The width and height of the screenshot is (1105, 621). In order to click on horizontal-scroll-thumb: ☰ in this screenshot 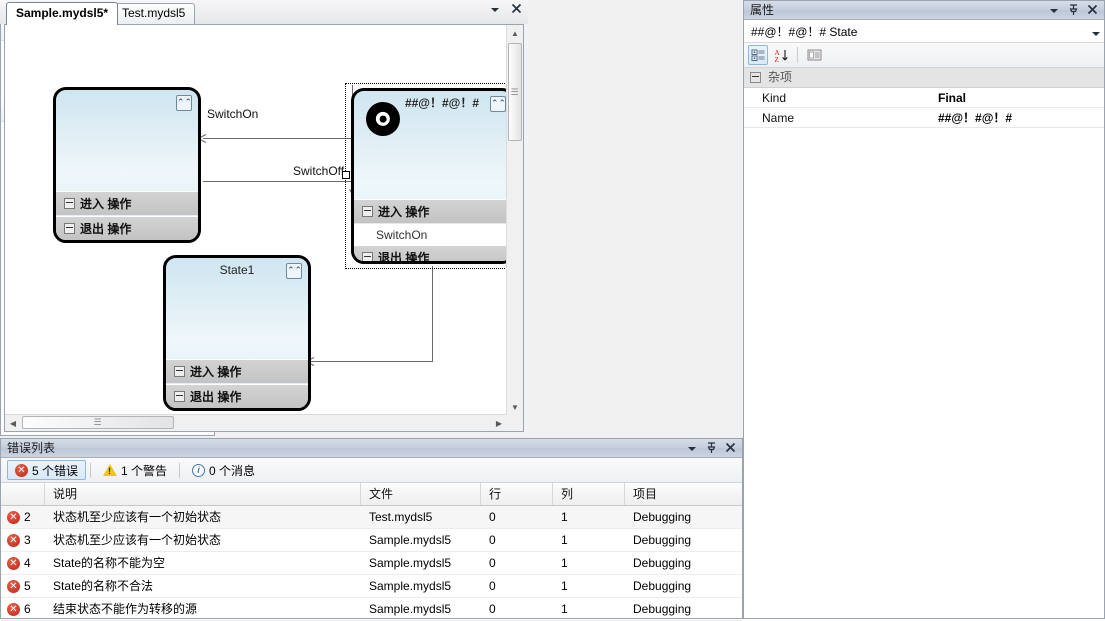, I will do `click(98, 422)`.